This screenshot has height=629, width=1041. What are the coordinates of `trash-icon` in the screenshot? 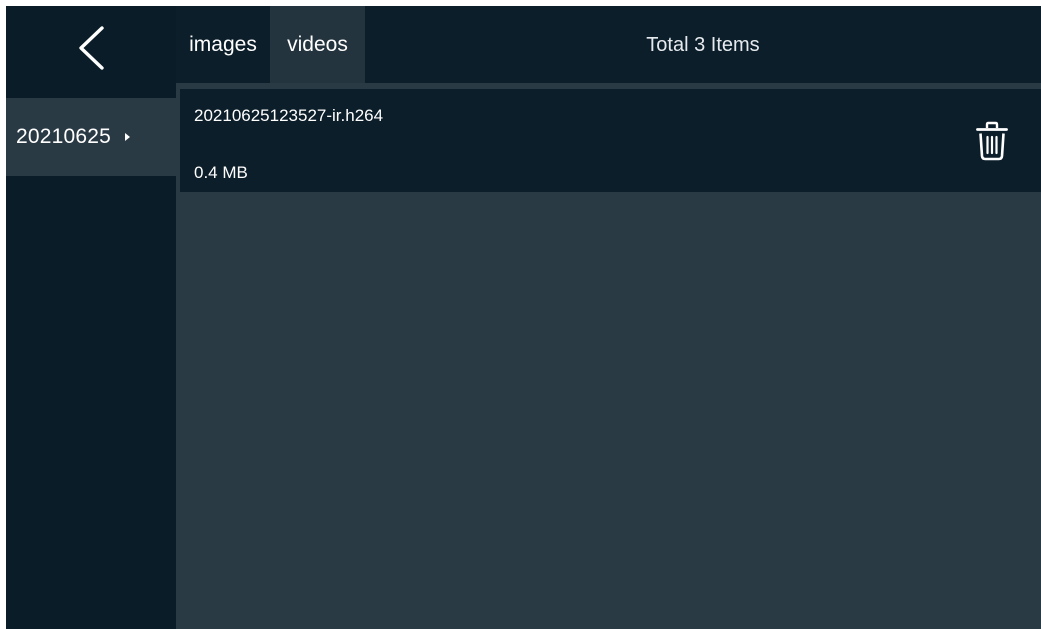 It's located at (992, 141).